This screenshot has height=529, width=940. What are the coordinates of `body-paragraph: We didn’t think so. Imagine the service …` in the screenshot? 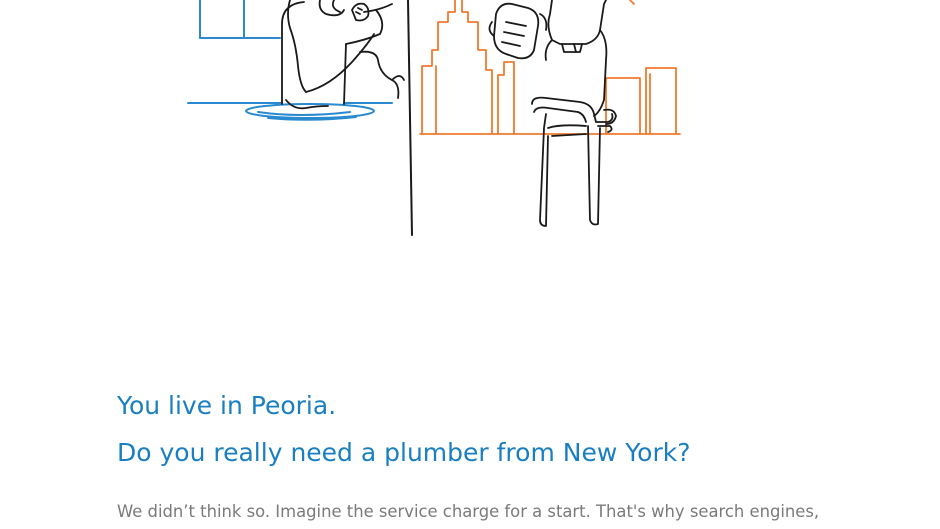 It's located at (468, 511).